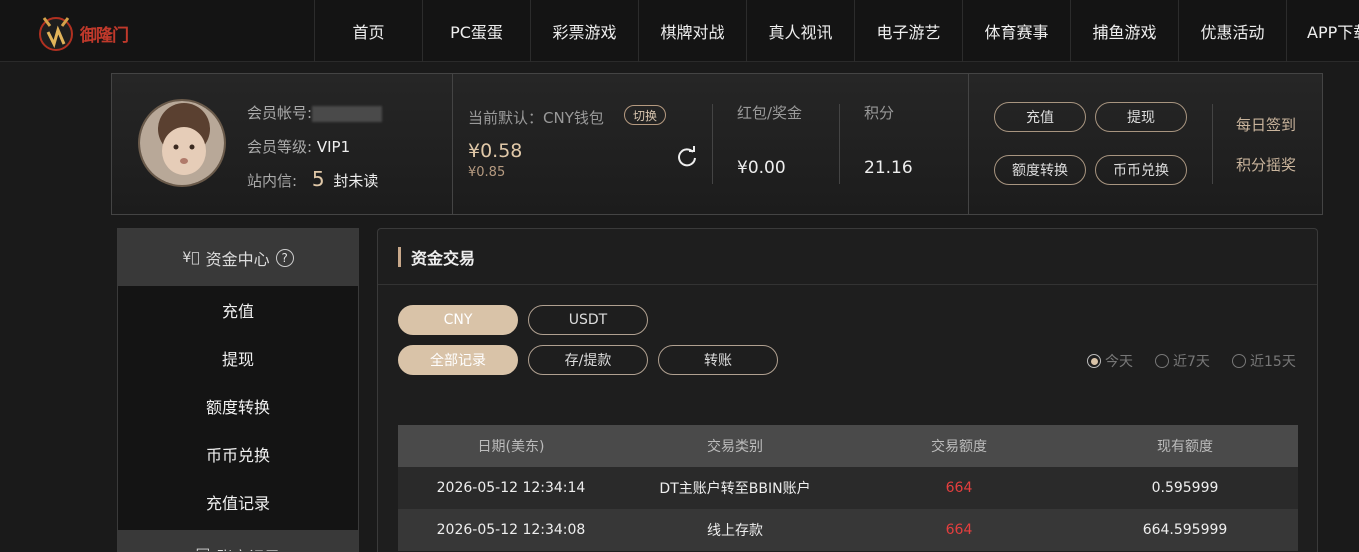 Image resolution: width=1359 pixels, height=552 pixels. Describe the element at coordinates (692, 31) in the screenshot. I see `nav-board-games: 棋牌对战` at that location.